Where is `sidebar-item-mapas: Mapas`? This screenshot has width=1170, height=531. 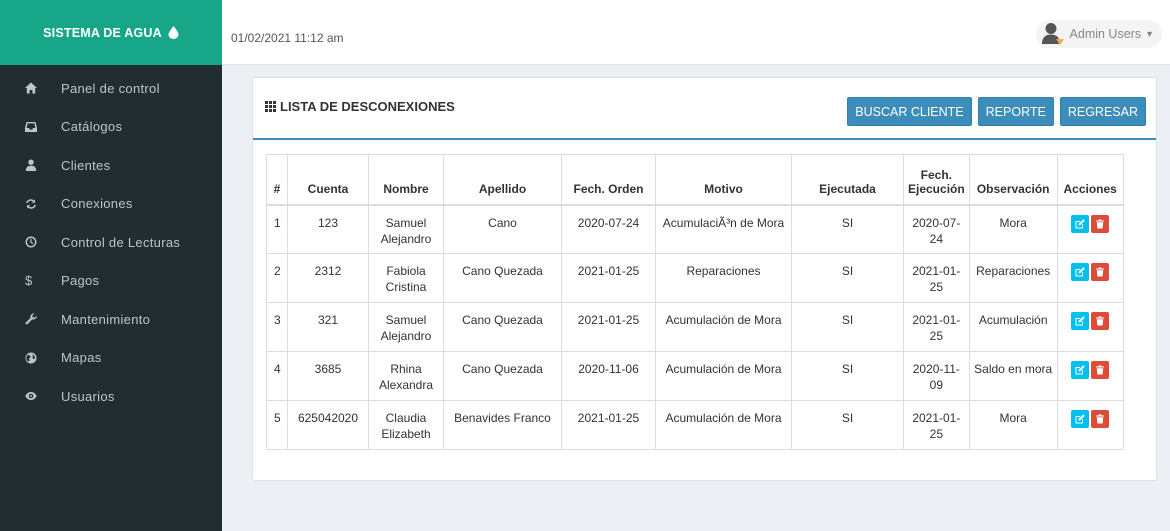 sidebar-item-mapas: Mapas is located at coordinates (111, 358).